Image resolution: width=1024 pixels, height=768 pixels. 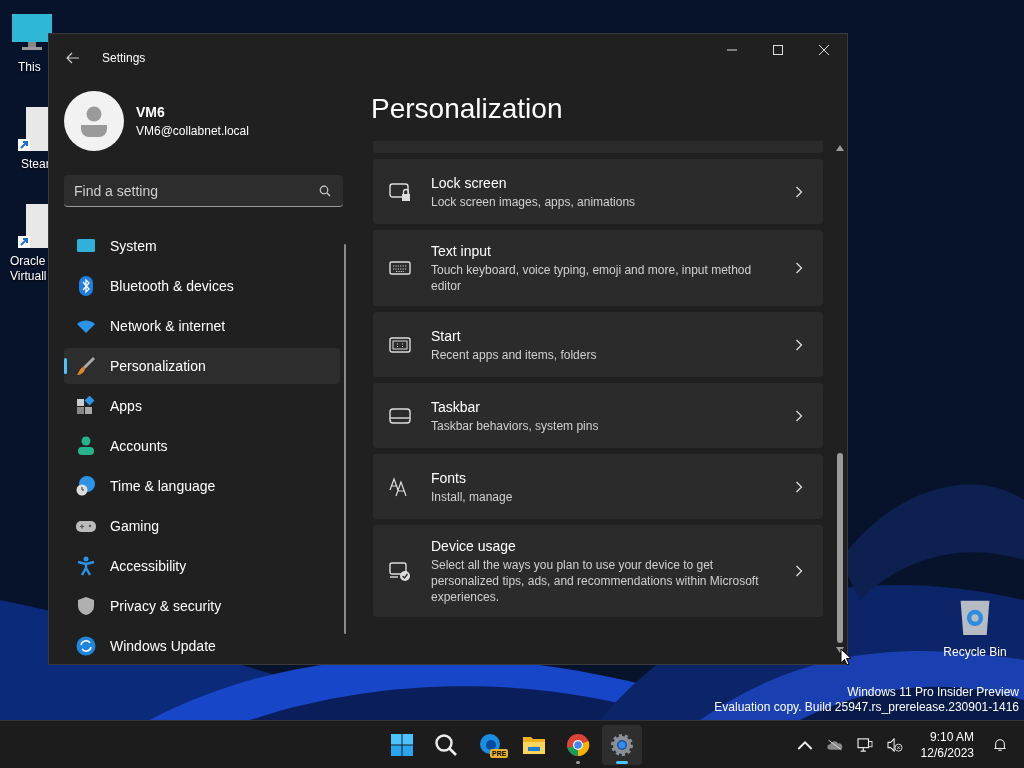 I want to click on nav-item: Accessibility, so click(x=202, y=566).